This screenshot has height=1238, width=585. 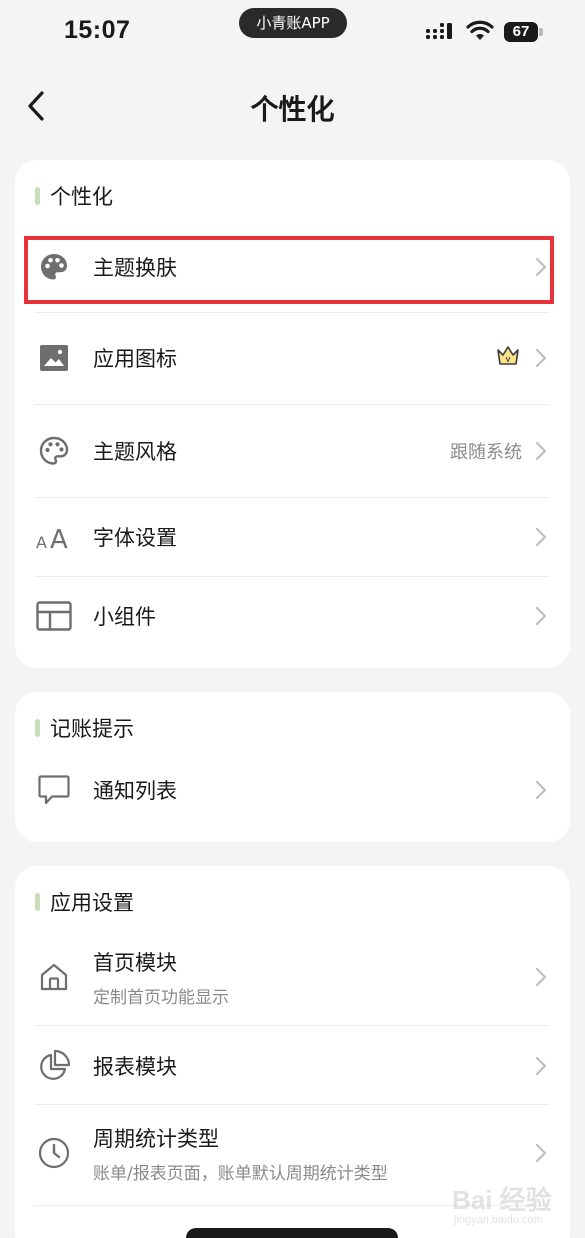 I want to click on watermark-main: Bai 经验, so click(x=502, y=1200).